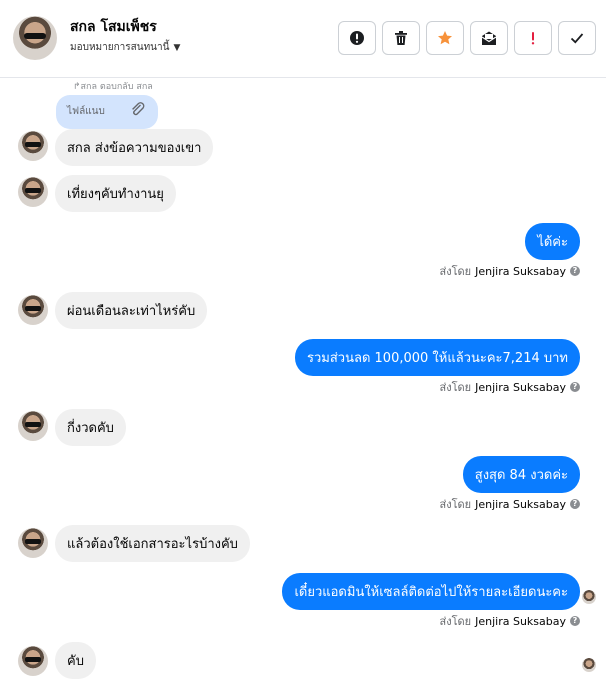 This screenshot has width=606, height=681. What do you see at coordinates (303, 39) in the screenshot?
I see `conversation-header: สกล โสมเพ็ชร มอบหมายการสนทนานี้ ▼` at bounding box center [303, 39].